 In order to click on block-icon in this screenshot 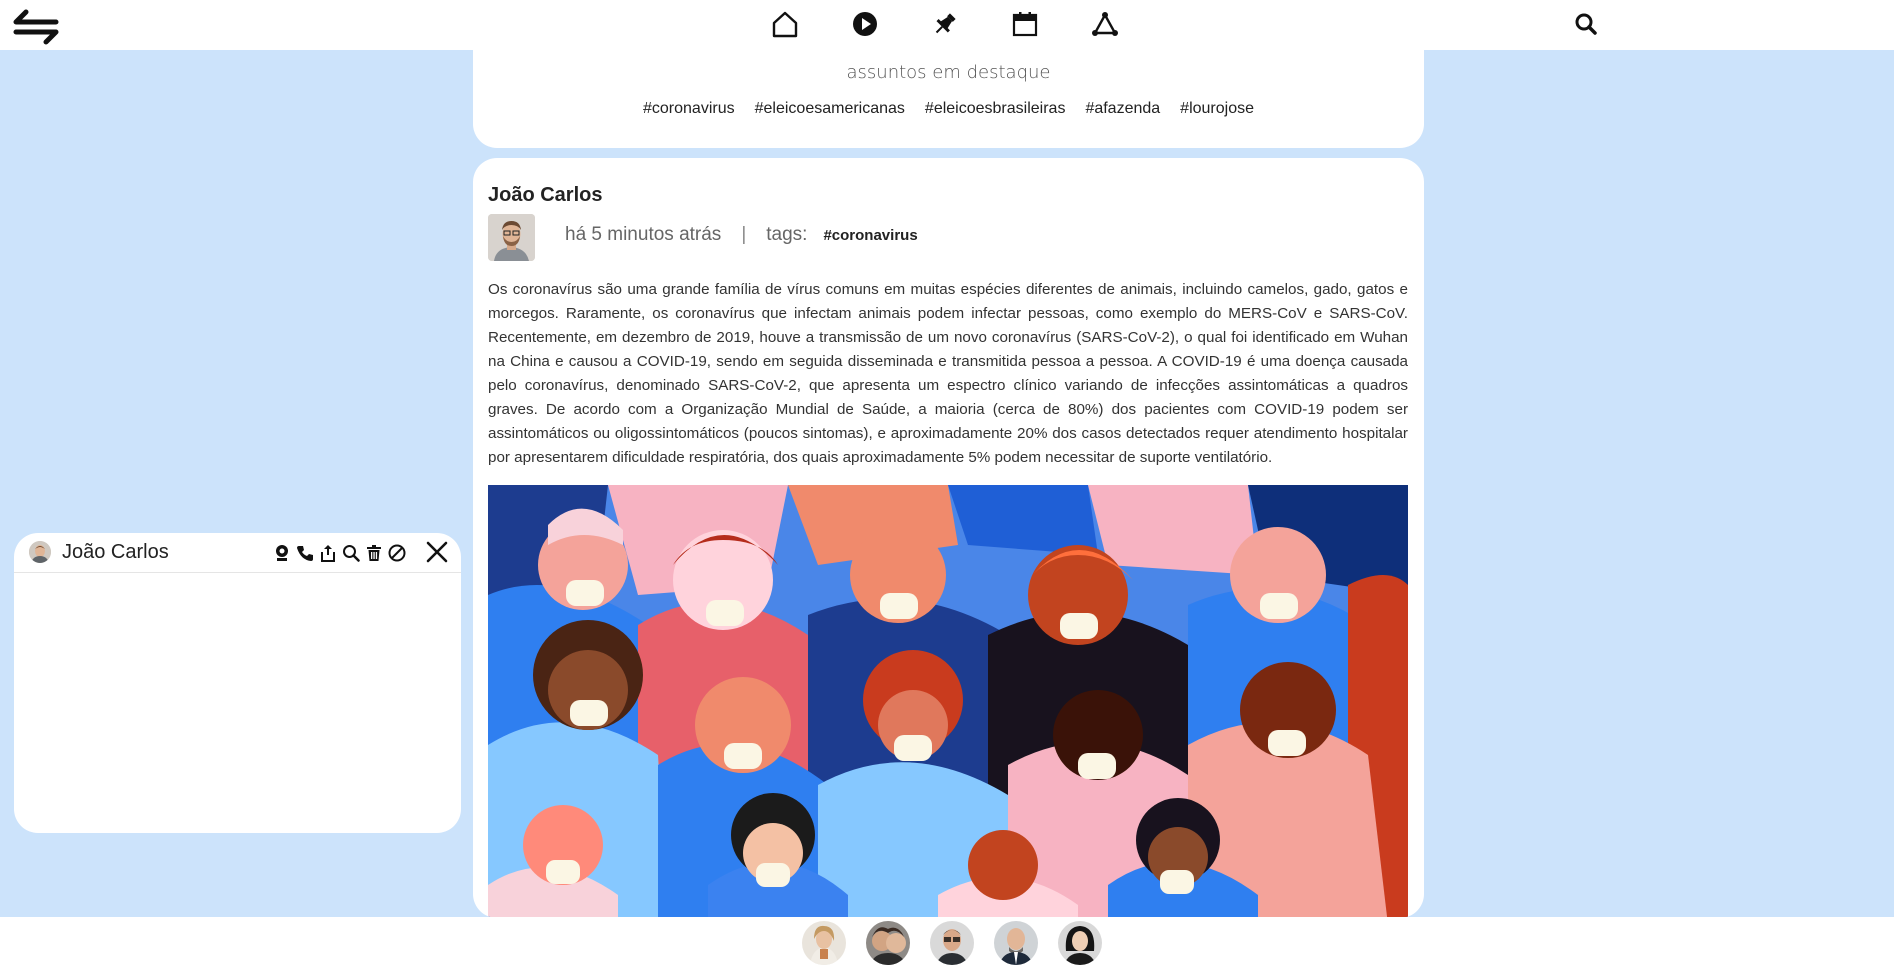, I will do `click(397, 553)`.